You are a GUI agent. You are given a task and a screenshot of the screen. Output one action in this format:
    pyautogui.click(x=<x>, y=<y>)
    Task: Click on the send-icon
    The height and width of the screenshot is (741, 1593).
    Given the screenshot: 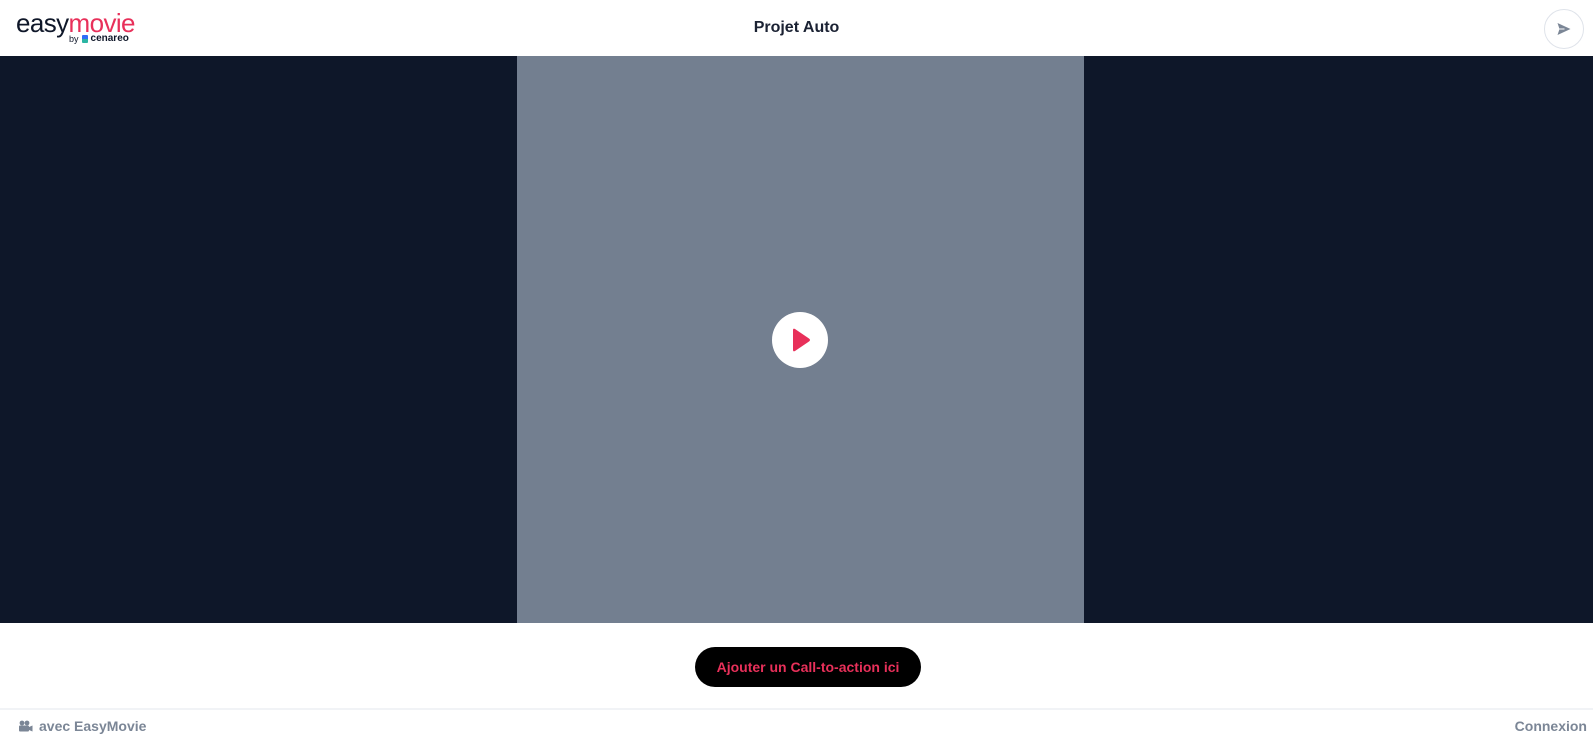 What is the action you would take?
    pyautogui.click(x=1564, y=29)
    